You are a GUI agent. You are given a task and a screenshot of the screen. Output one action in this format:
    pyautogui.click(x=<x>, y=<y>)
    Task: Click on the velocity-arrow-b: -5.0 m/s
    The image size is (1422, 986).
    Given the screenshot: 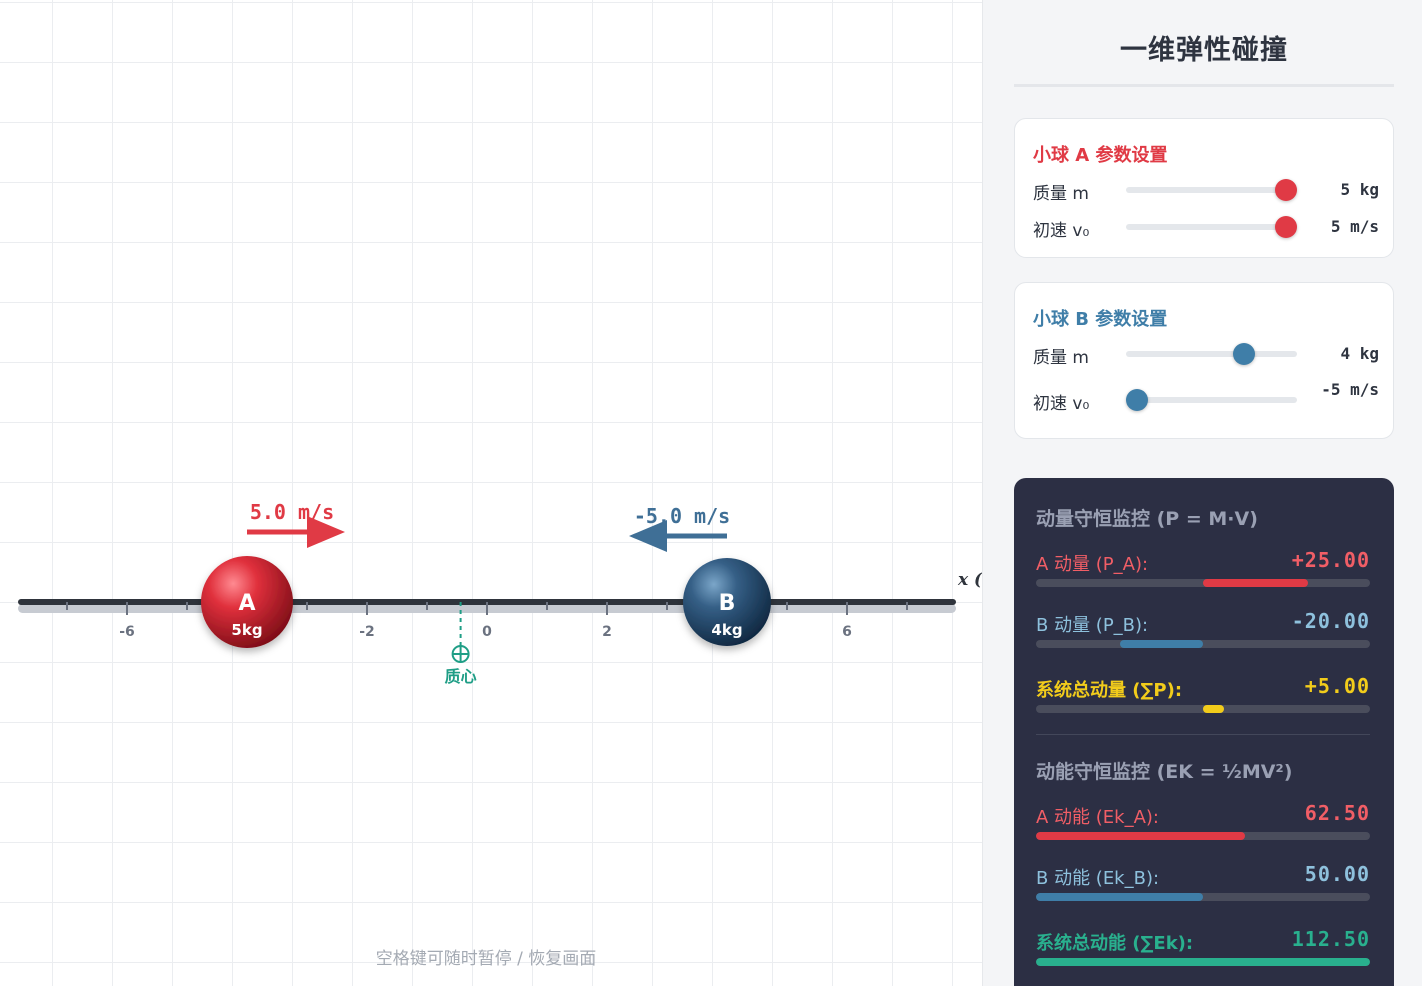 What is the action you would take?
    pyautogui.click(x=679, y=528)
    